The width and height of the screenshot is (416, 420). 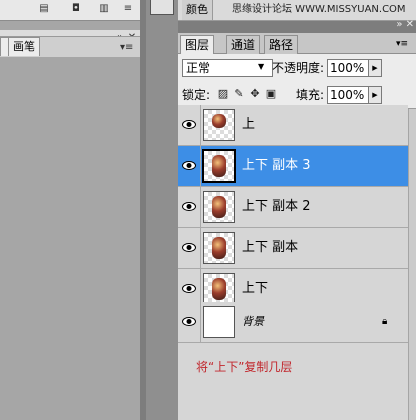 What do you see at coordinates (244, 367) in the screenshot?
I see `instruction-note: 将“上下”复制几层` at bounding box center [244, 367].